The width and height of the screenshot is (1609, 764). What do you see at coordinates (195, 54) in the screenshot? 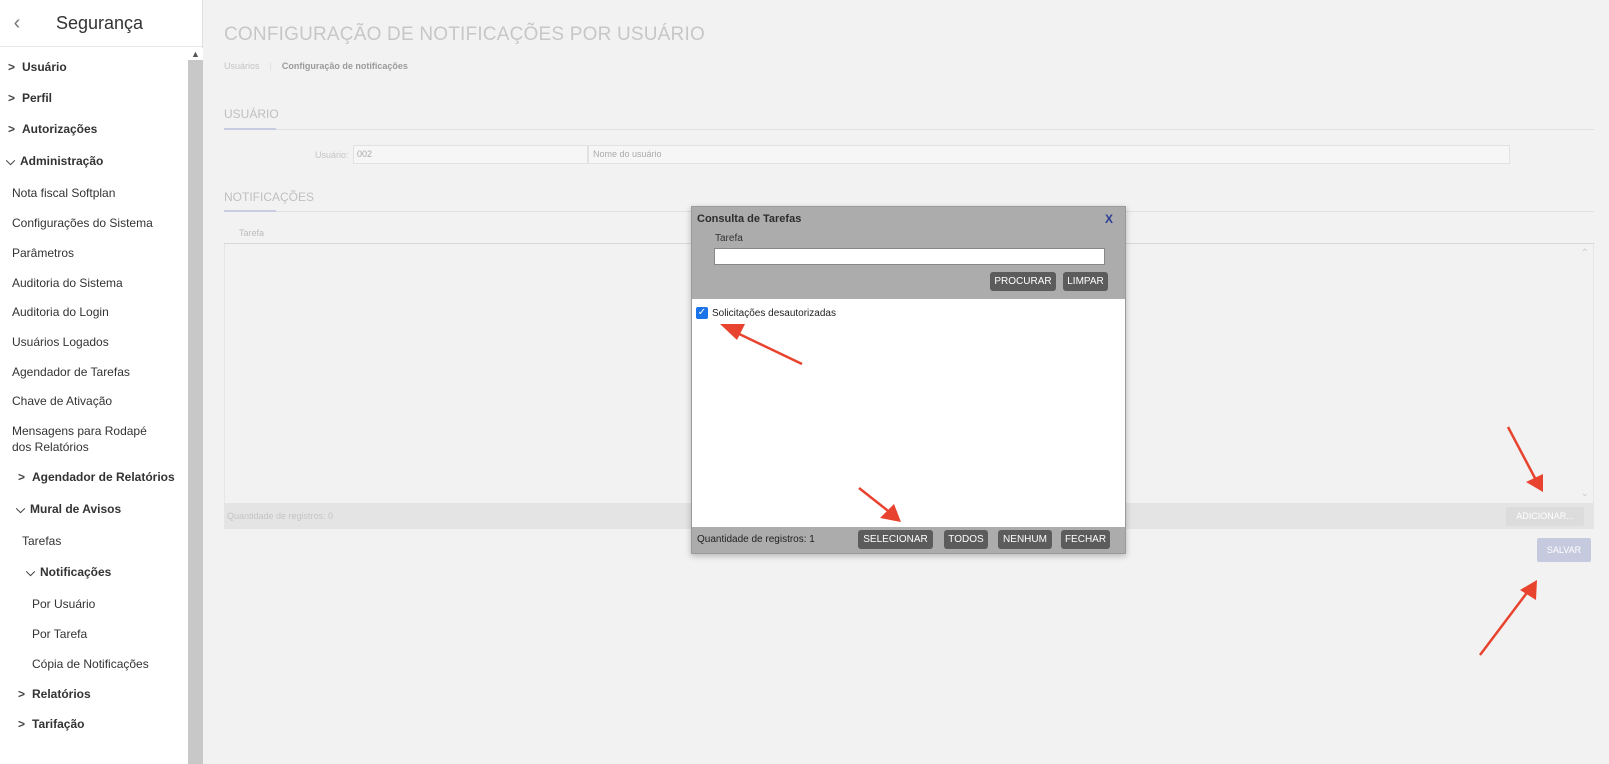
I see `scroll-up-icon: ▲` at bounding box center [195, 54].